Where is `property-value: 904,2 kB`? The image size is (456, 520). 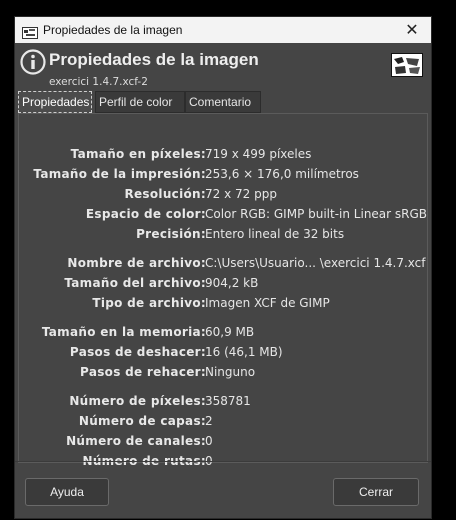 property-value: 904,2 kB is located at coordinates (232, 283).